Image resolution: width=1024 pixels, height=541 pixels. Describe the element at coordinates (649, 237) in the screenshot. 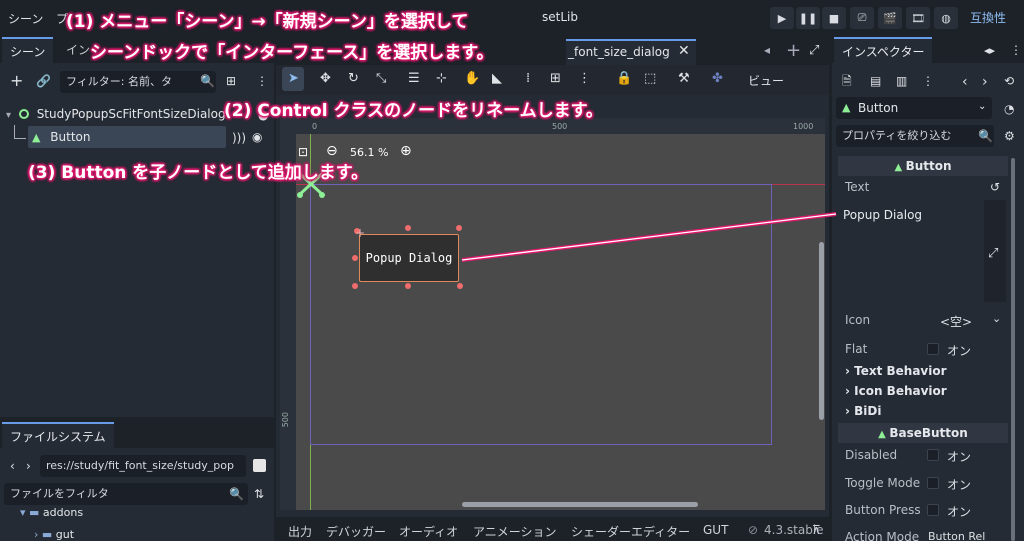

I see `callout-line` at that location.